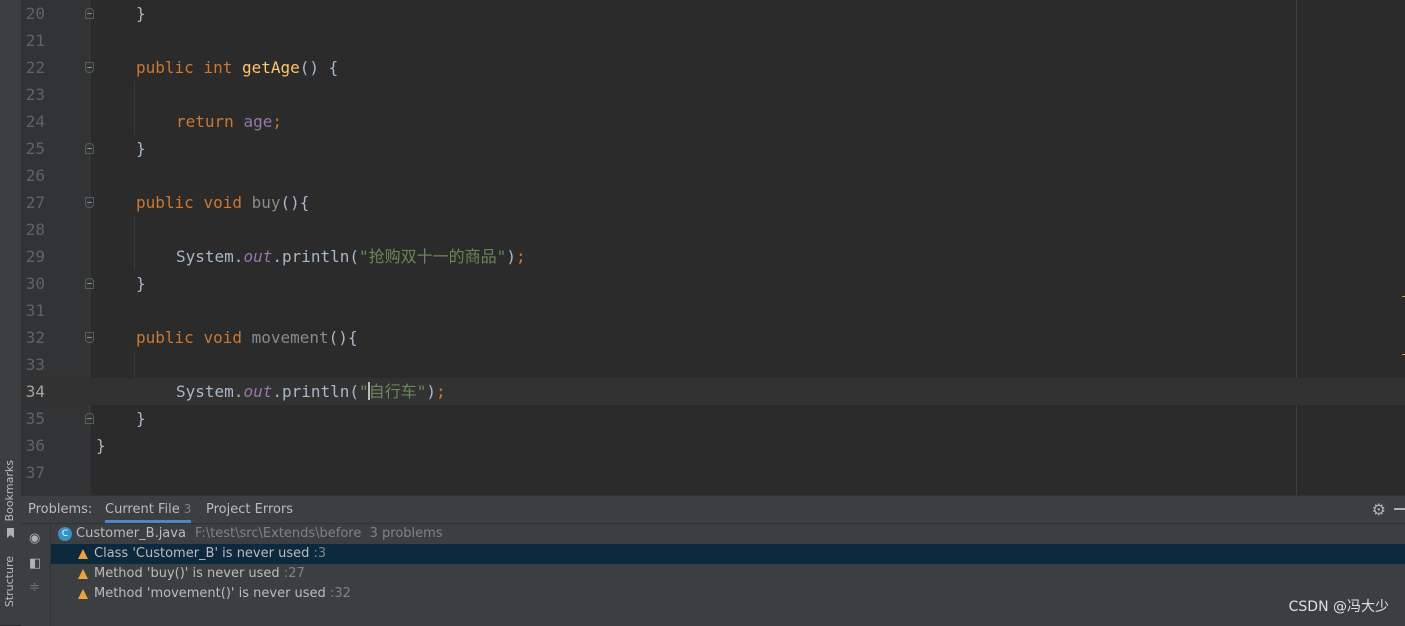 This screenshot has height=626, width=1405. I want to click on code-line: 24 return age;, so click(713, 121).